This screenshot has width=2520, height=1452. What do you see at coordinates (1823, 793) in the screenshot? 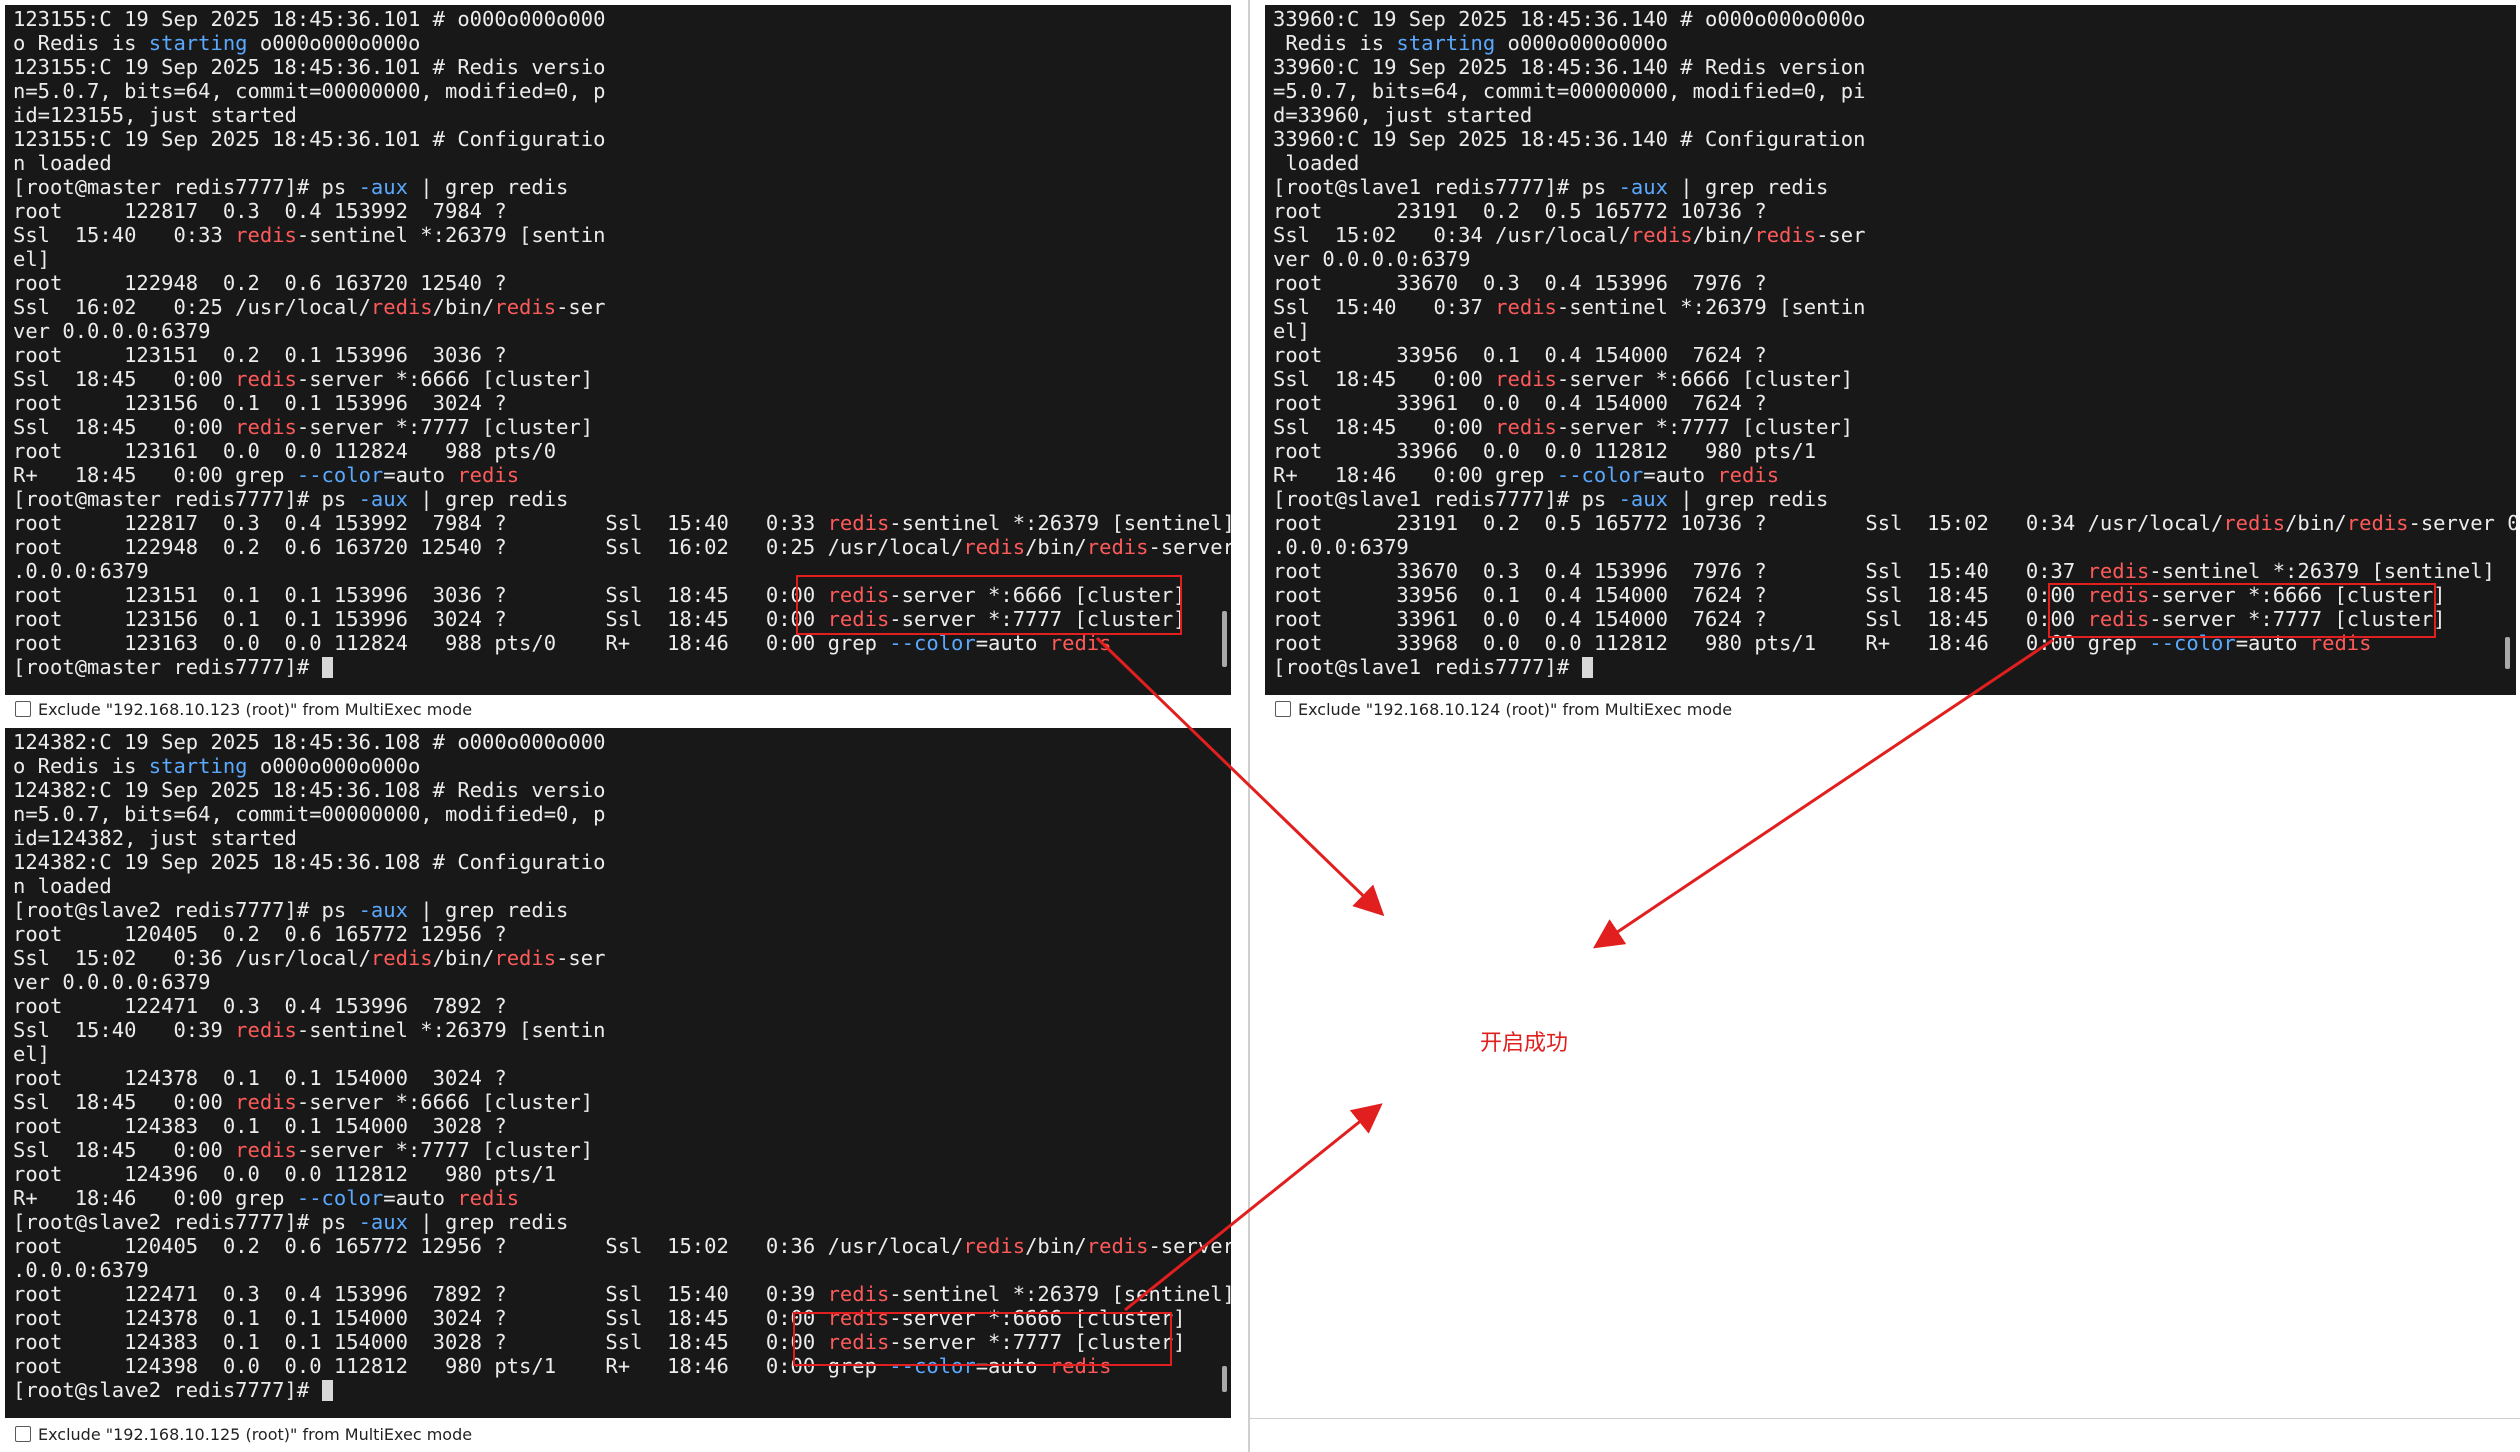
I see `arrow-from-slave1` at bounding box center [1823, 793].